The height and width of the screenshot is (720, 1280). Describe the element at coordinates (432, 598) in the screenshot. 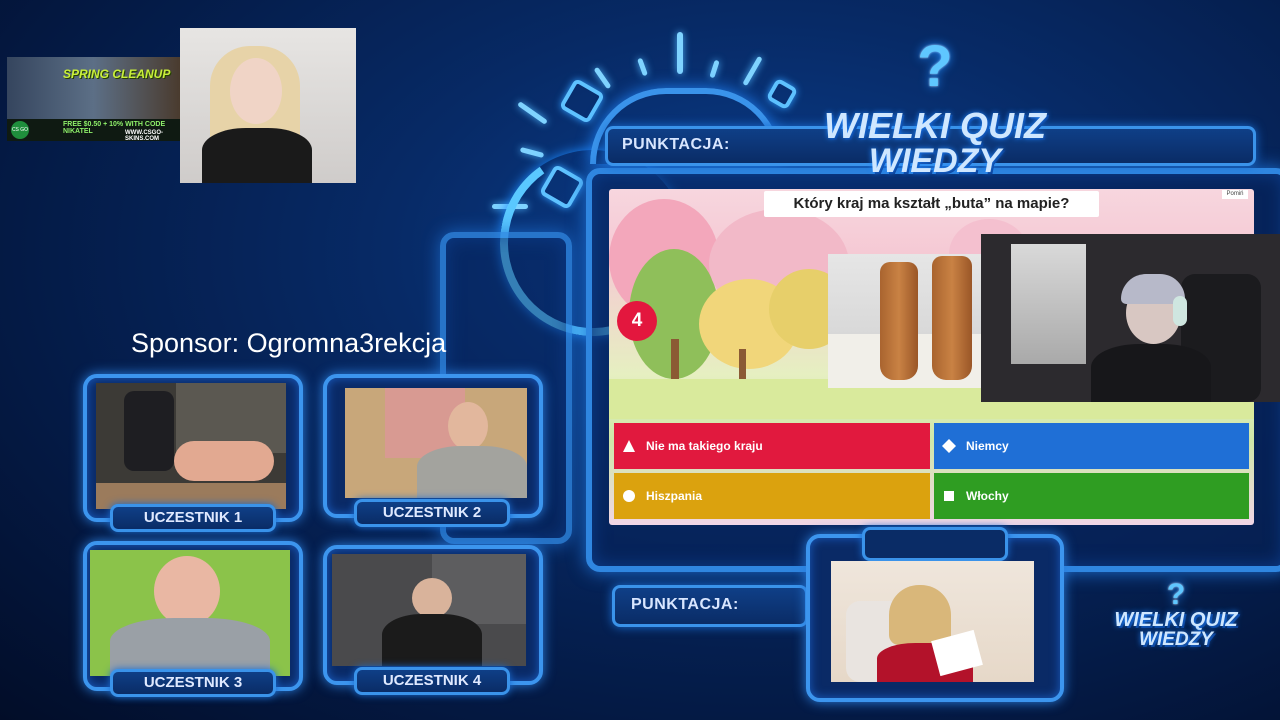

I see `participant-4-head` at that location.